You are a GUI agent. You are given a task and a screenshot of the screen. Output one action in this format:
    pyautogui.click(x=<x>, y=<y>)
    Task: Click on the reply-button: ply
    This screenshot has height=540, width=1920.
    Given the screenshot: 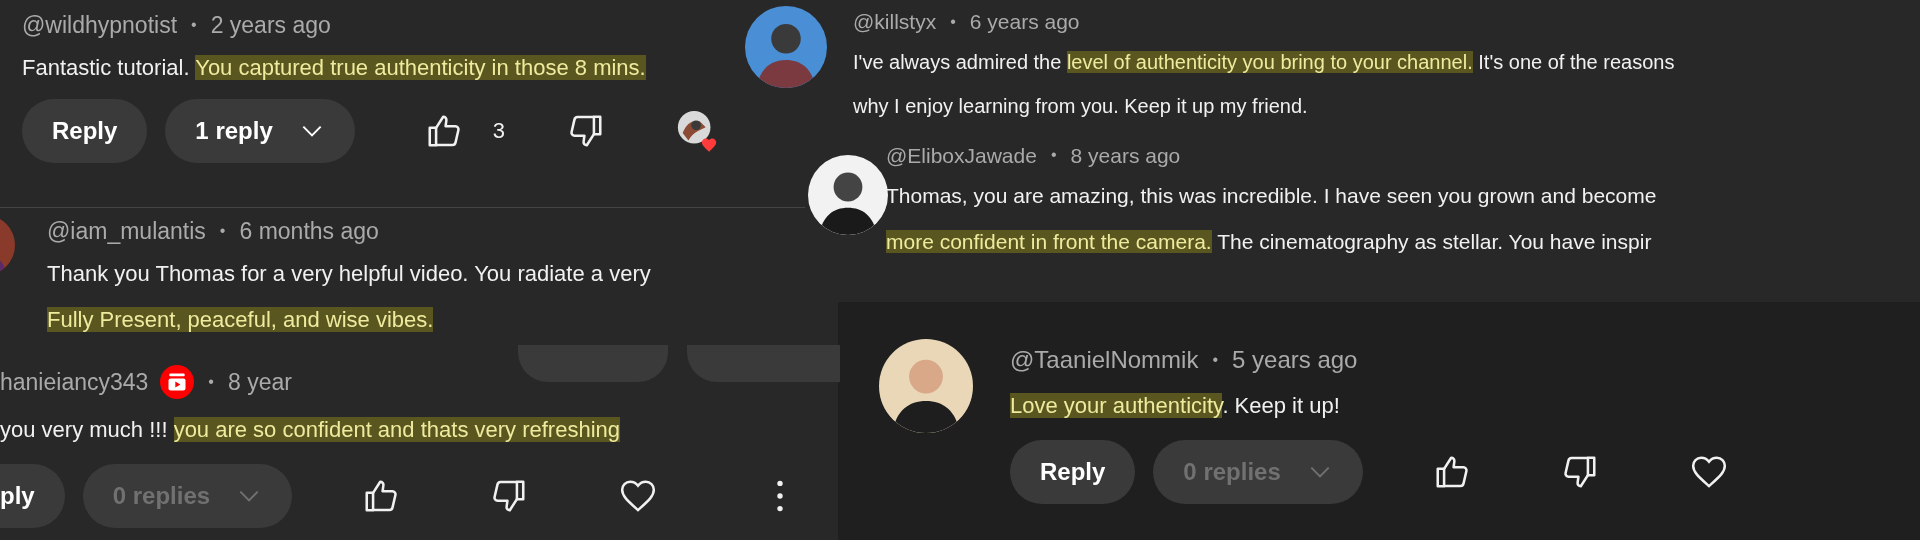 What is the action you would take?
    pyautogui.click(x=32, y=495)
    